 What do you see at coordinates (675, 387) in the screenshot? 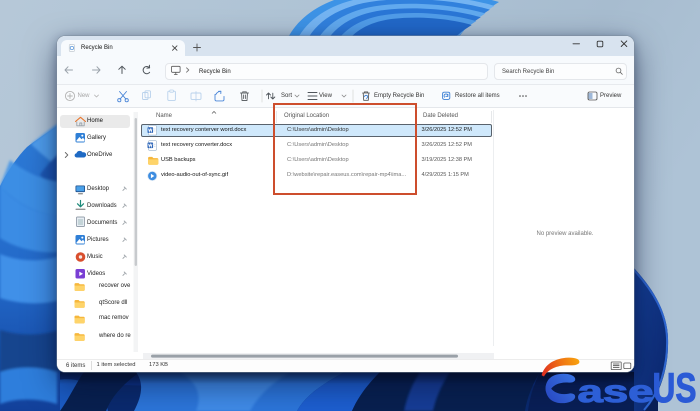
I see `svg-text: US` at bounding box center [675, 387].